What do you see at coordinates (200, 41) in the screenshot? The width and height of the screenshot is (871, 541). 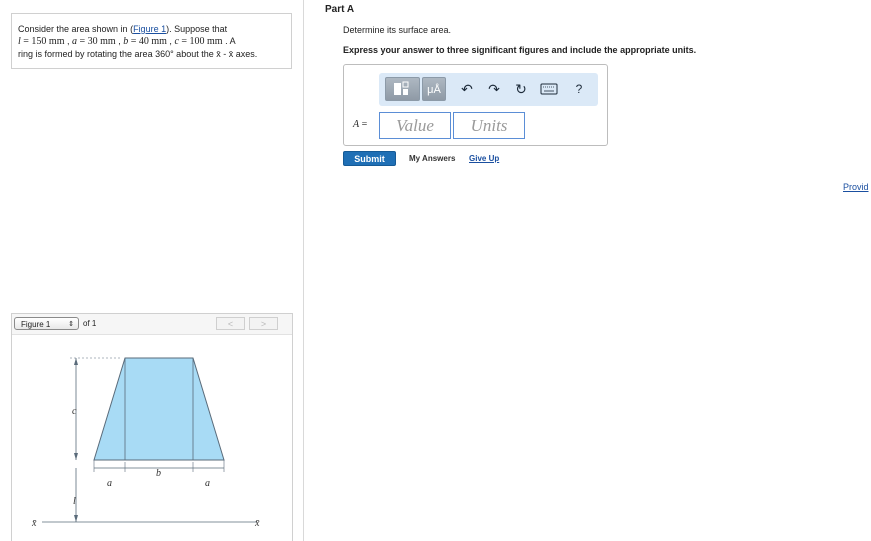 I see `value-c: = 100 mm` at bounding box center [200, 41].